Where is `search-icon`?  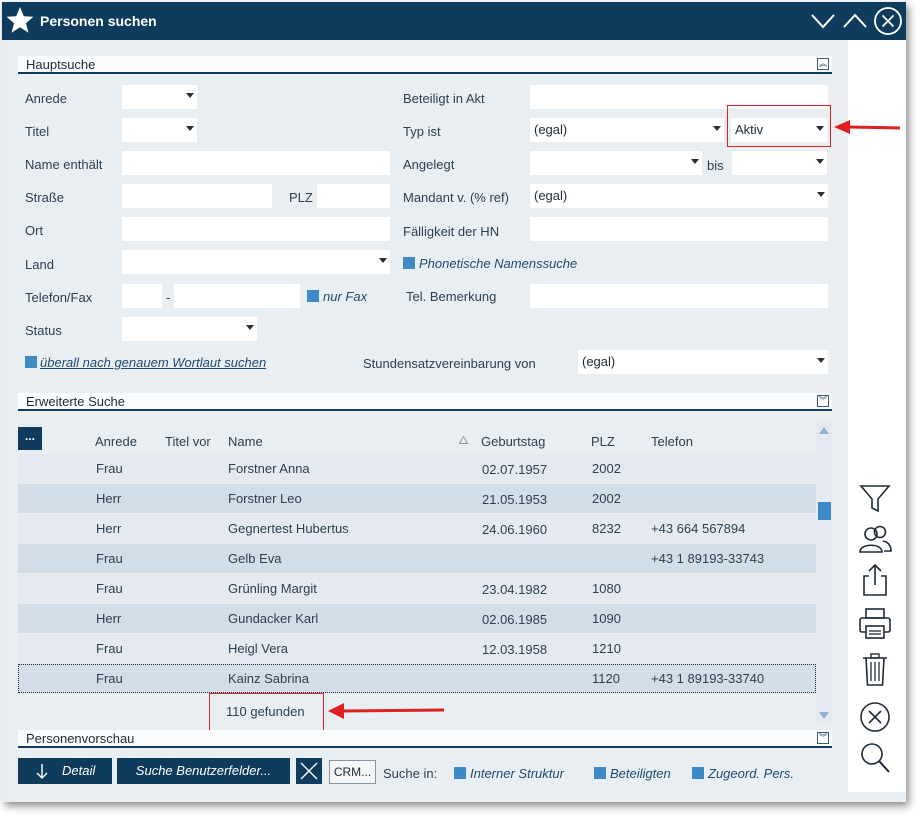
search-icon is located at coordinates (875, 758).